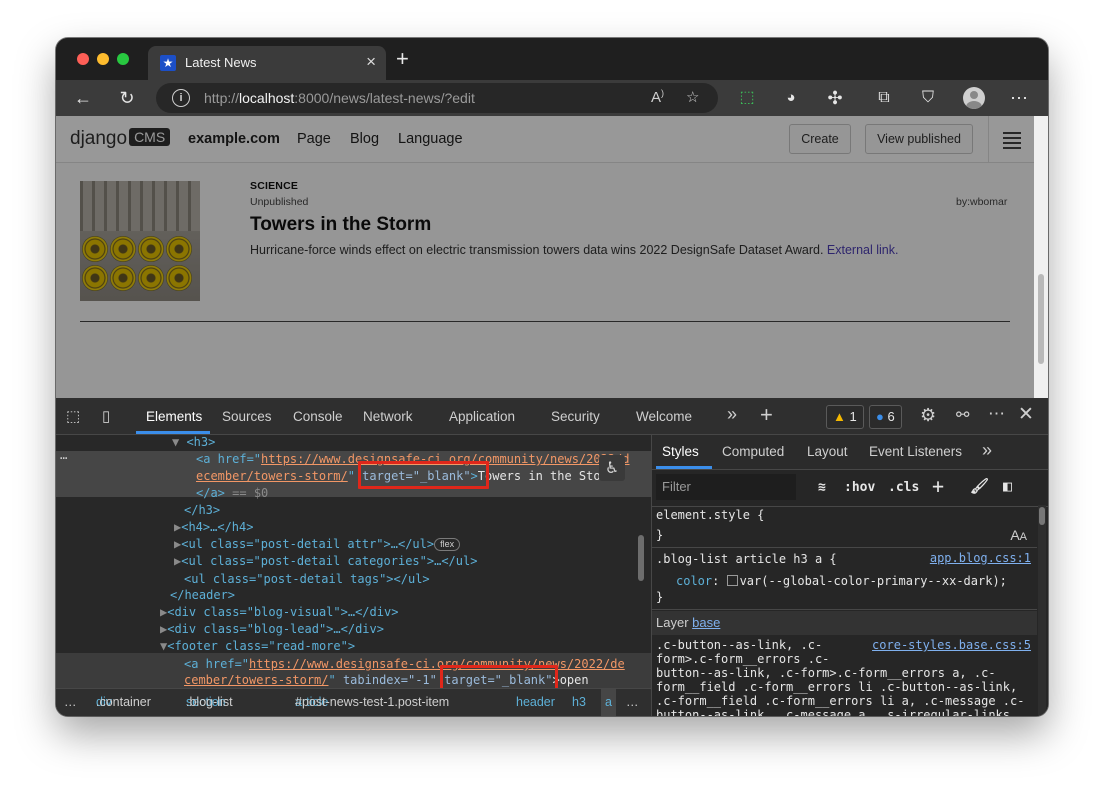 This screenshot has width=1104, height=791. What do you see at coordinates (371, 62) in the screenshot?
I see `tab-close-icon: ×` at bounding box center [371, 62].